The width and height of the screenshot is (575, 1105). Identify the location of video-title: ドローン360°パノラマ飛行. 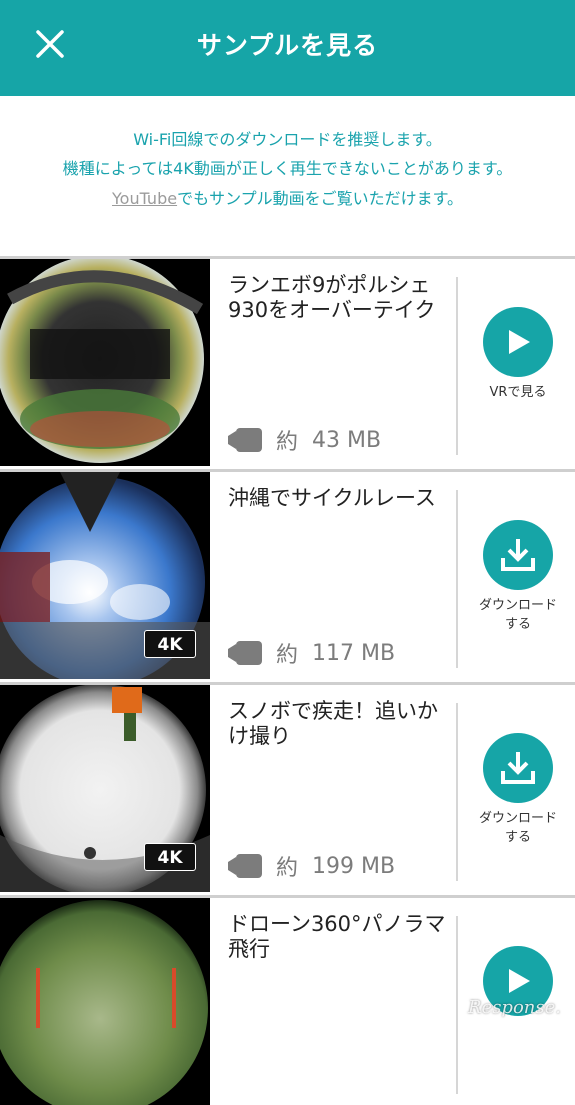
(337, 936).